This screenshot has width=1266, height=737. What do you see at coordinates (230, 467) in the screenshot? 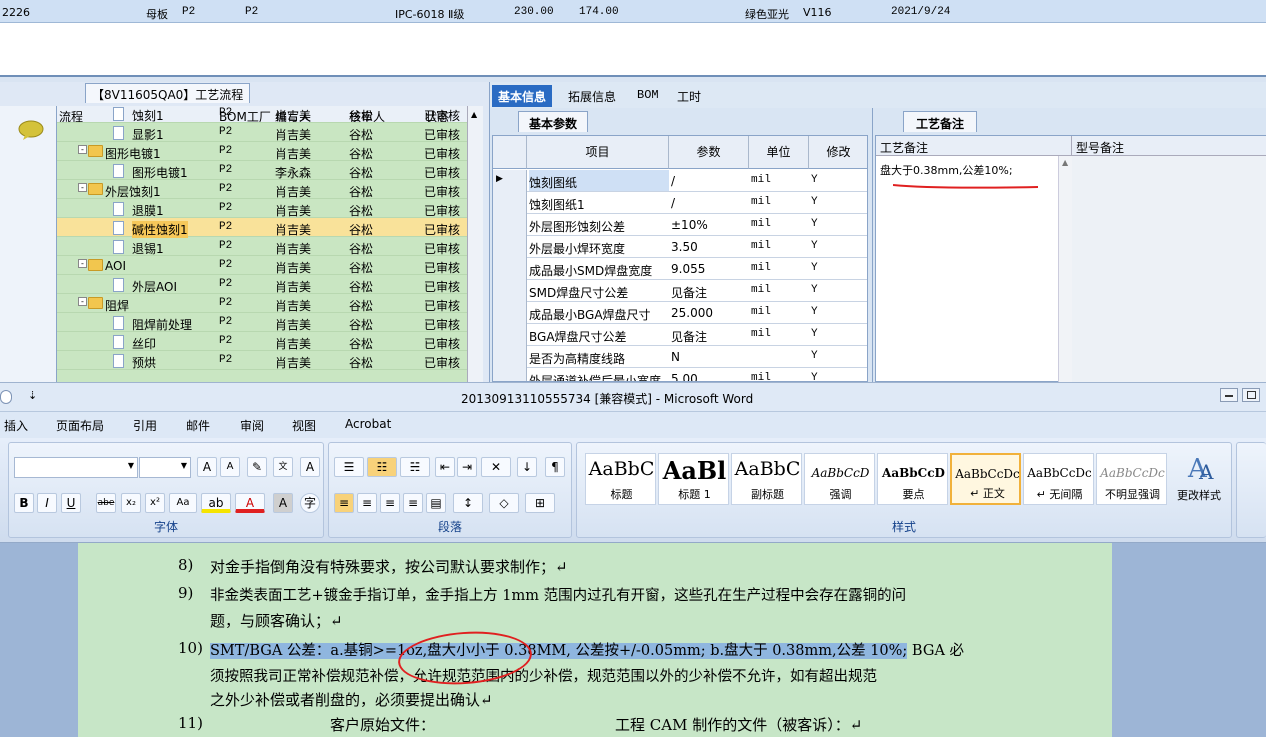
I see `shrink-font-icon: A` at bounding box center [230, 467].